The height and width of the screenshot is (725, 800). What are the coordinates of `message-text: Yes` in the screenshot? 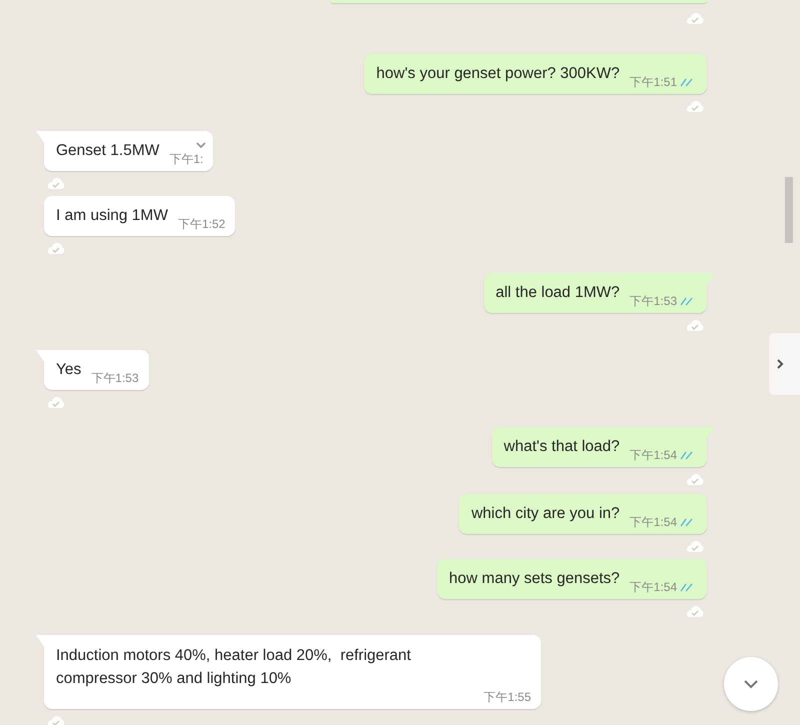 It's located at (69, 370).